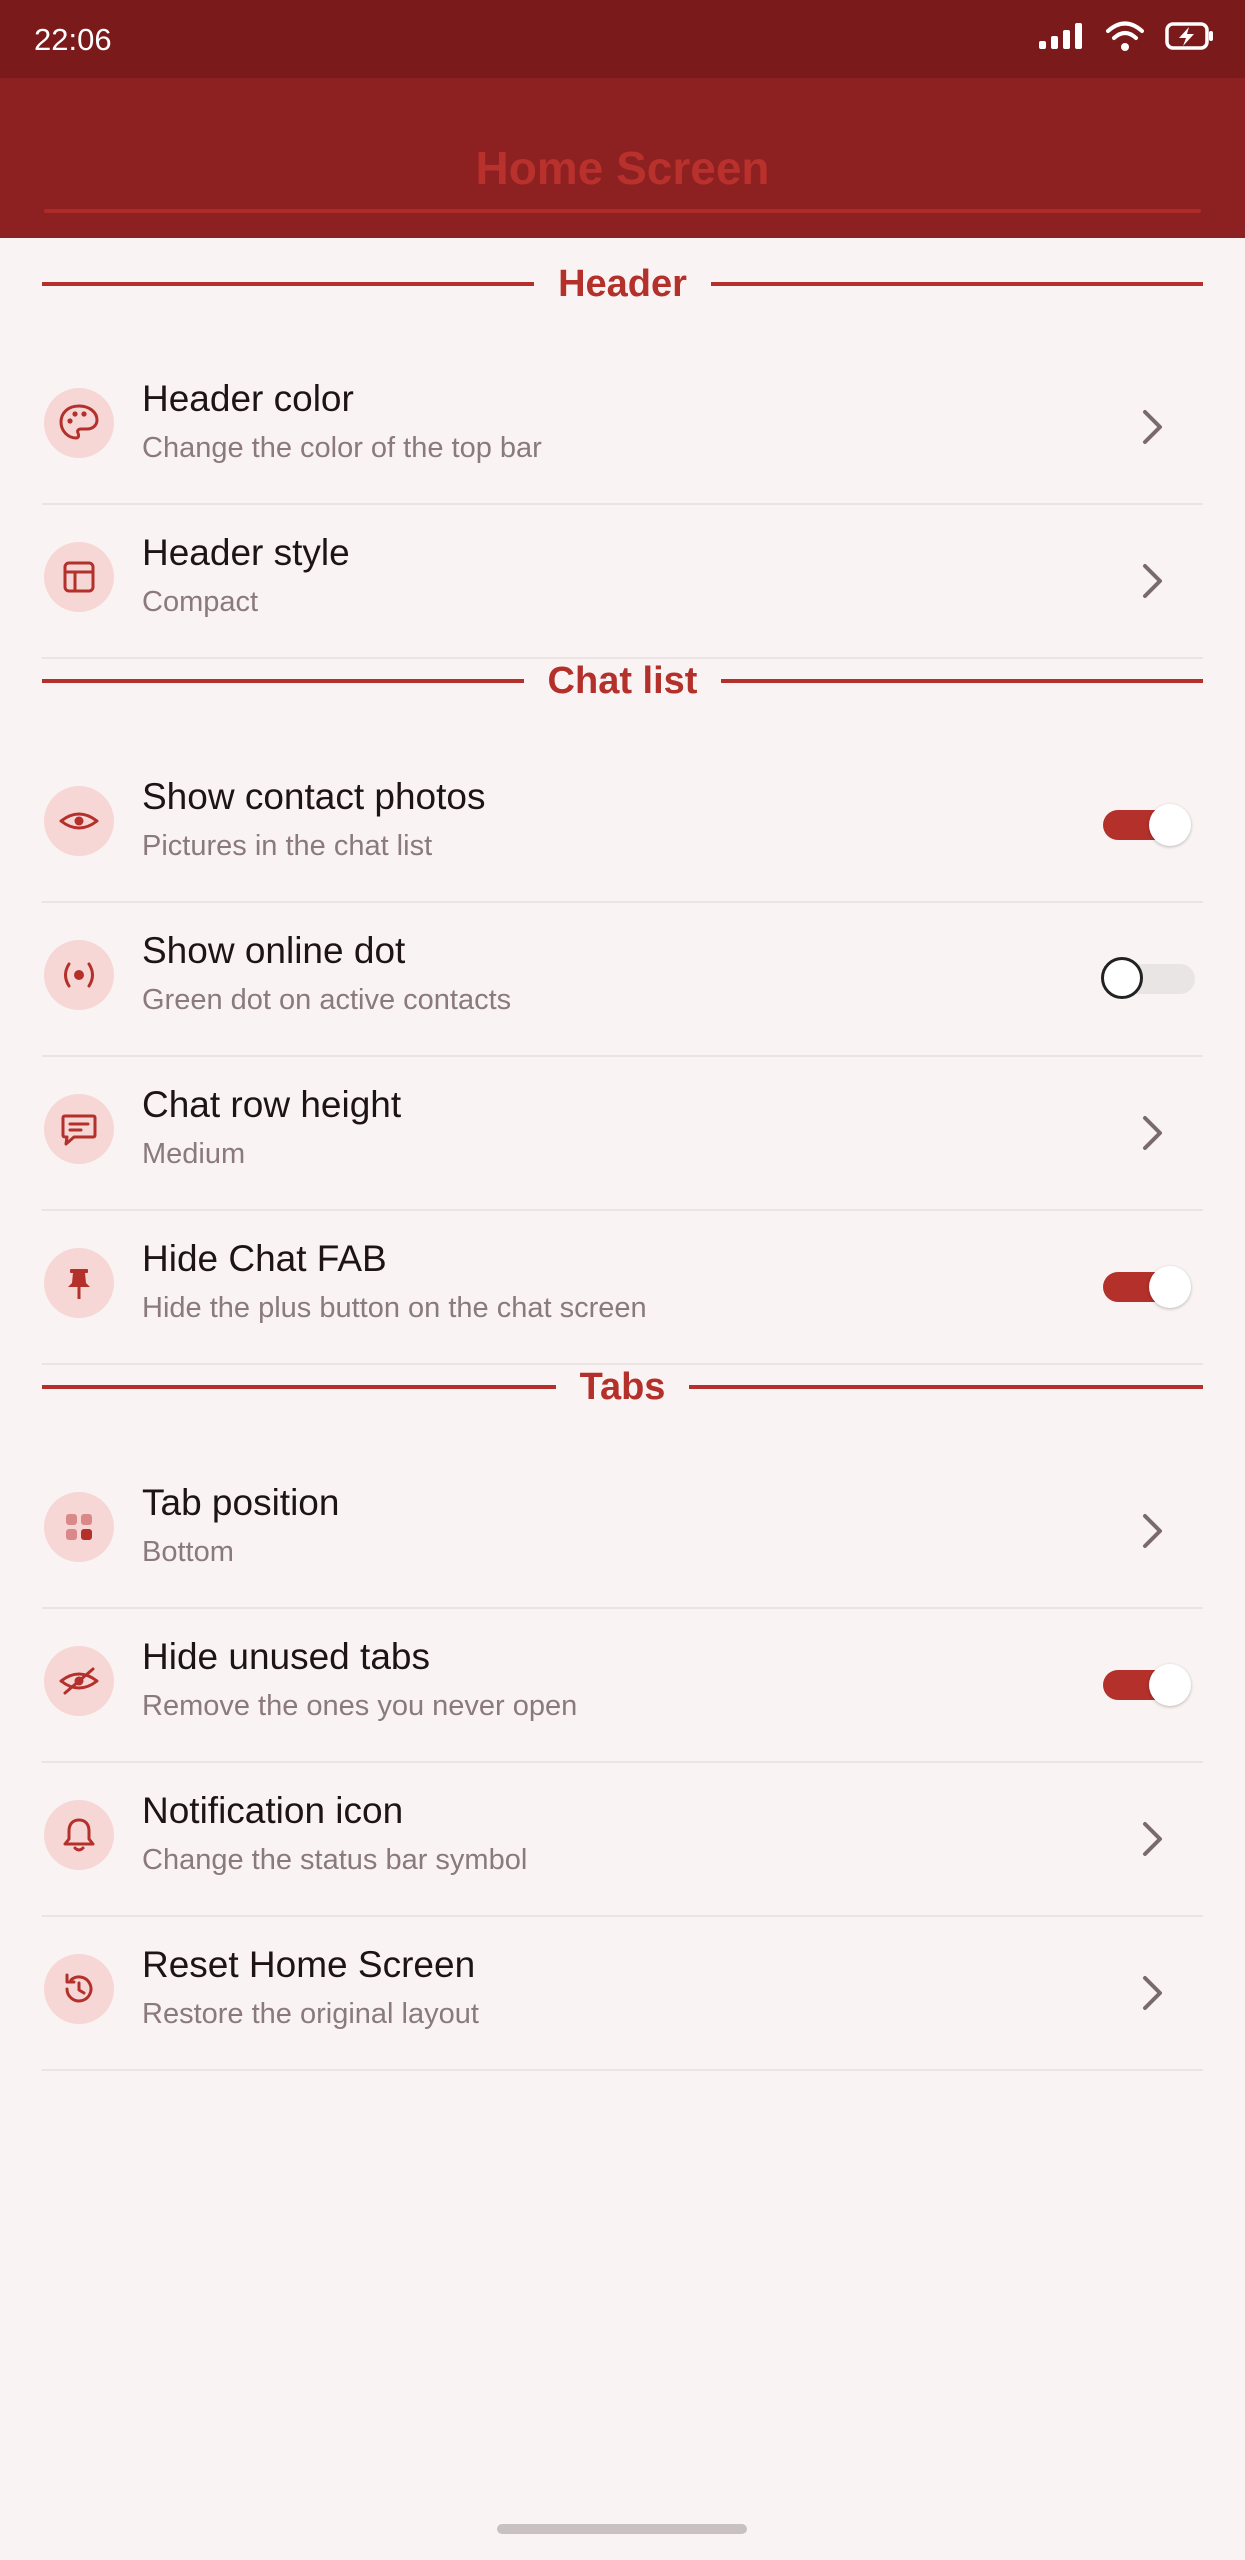  What do you see at coordinates (309, 1964) in the screenshot?
I see `setting-title: Reset Home Screen` at bounding box center [309, 1964].